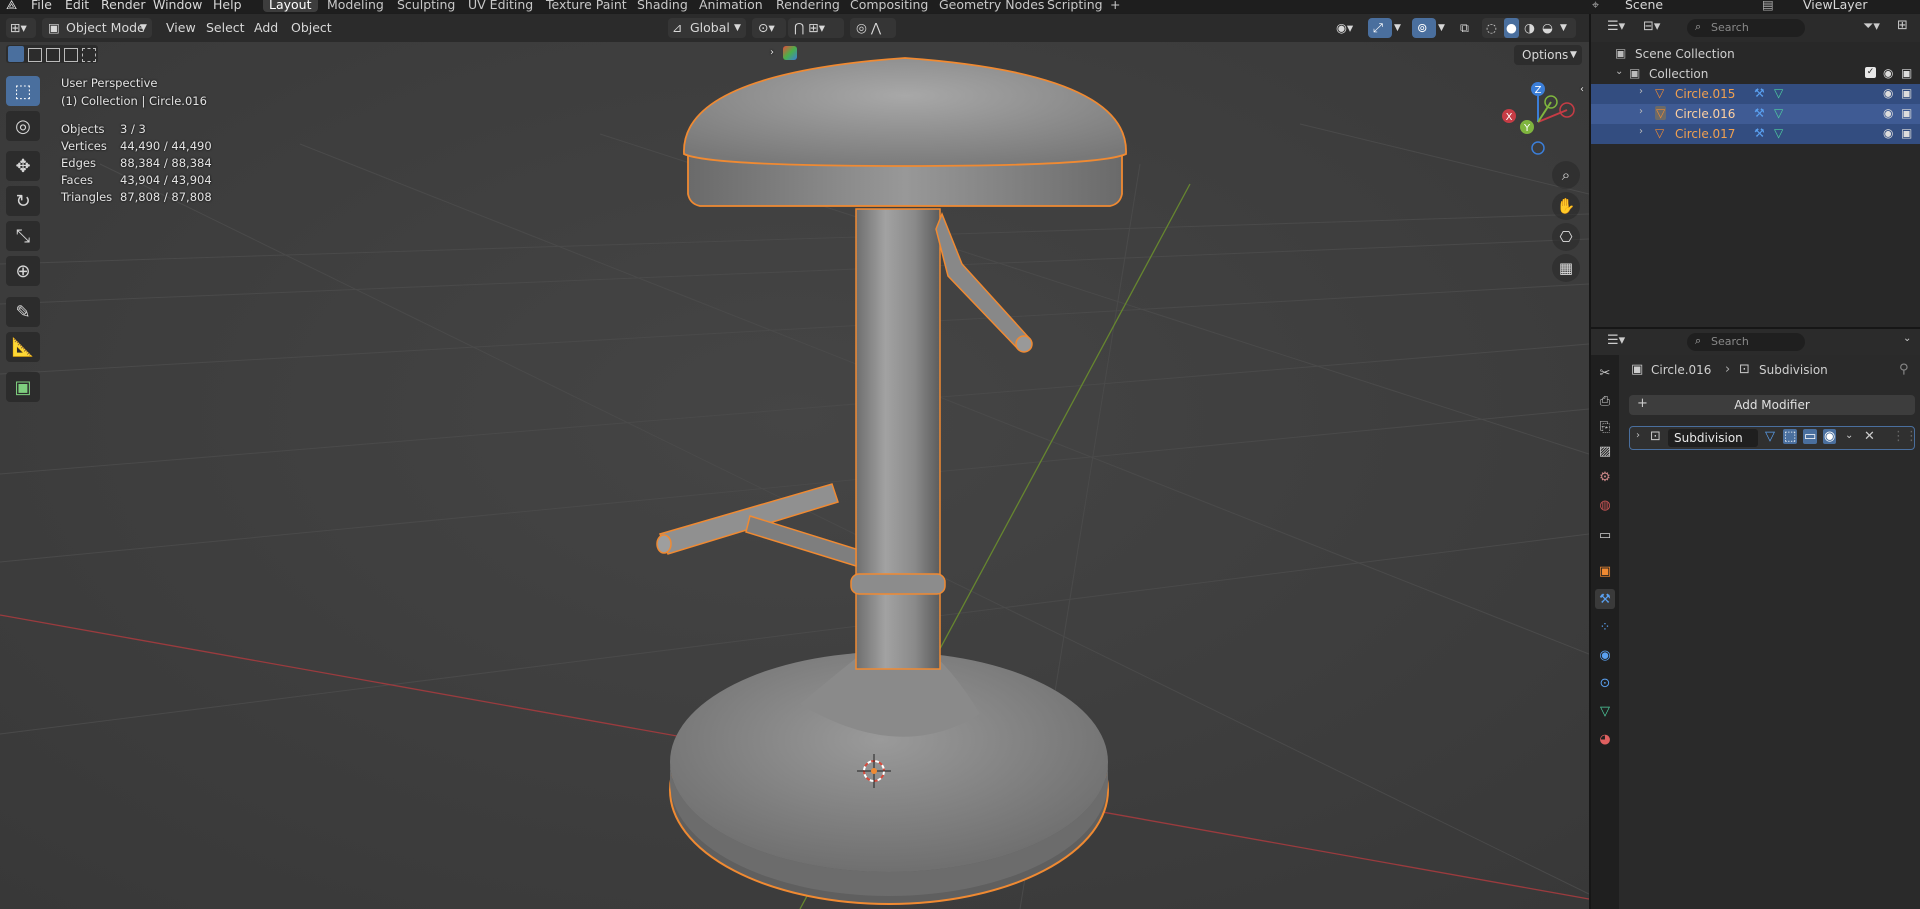  I want to click on tab-scripting: Scripting, so click(1075, 6).